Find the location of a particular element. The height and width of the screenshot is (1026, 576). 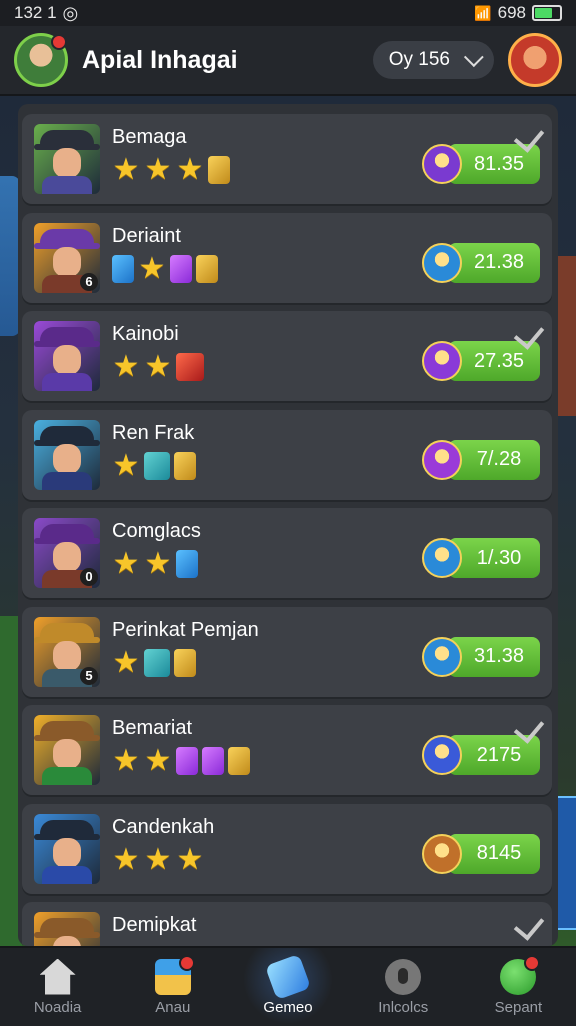

level-badge: 6 is located at coordinates (89, 281).